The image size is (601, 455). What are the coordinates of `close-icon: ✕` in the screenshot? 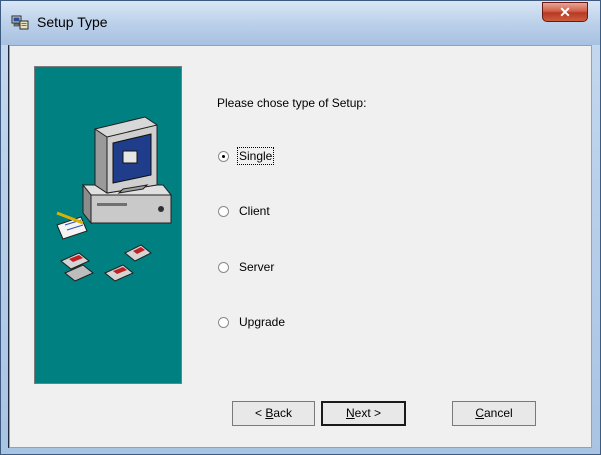 It's located at (565, 12).